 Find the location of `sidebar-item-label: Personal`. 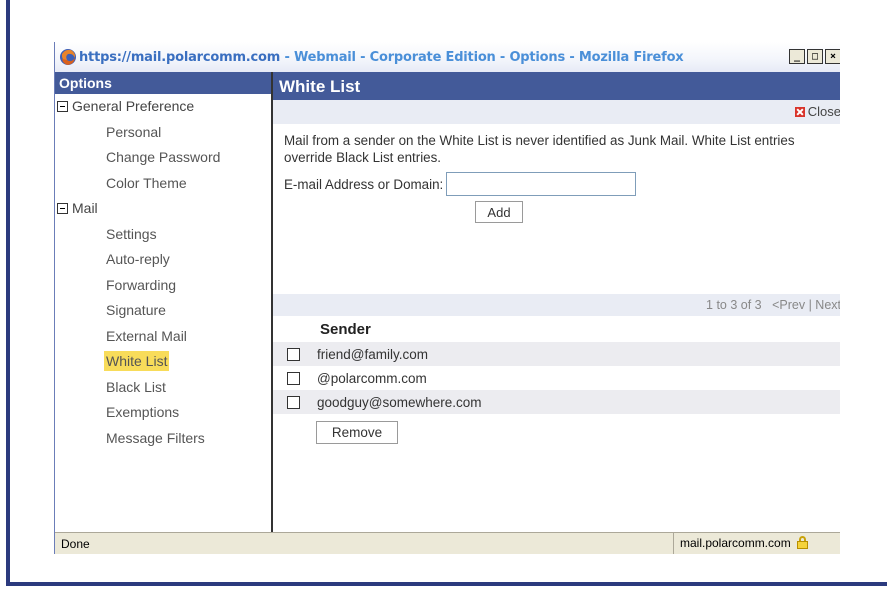

sidebar-item-label: Personal is located at coordinates (134, 131).